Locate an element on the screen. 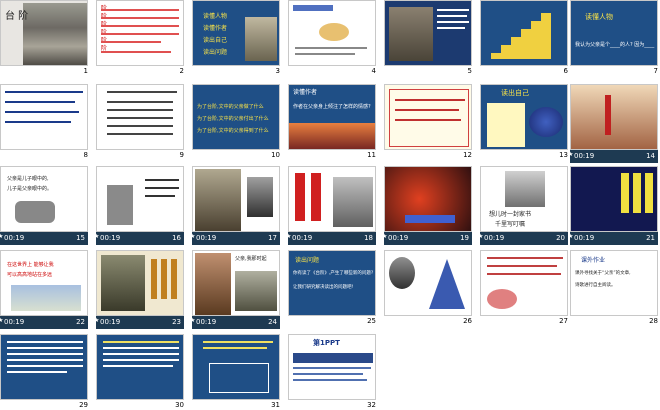 The height and width of the screenshot is (410, 660). slide-thumb-20: 想儿时一封家书 千里写叮嘱 ★ 00:19 20 is located at coordinates (523, 206).